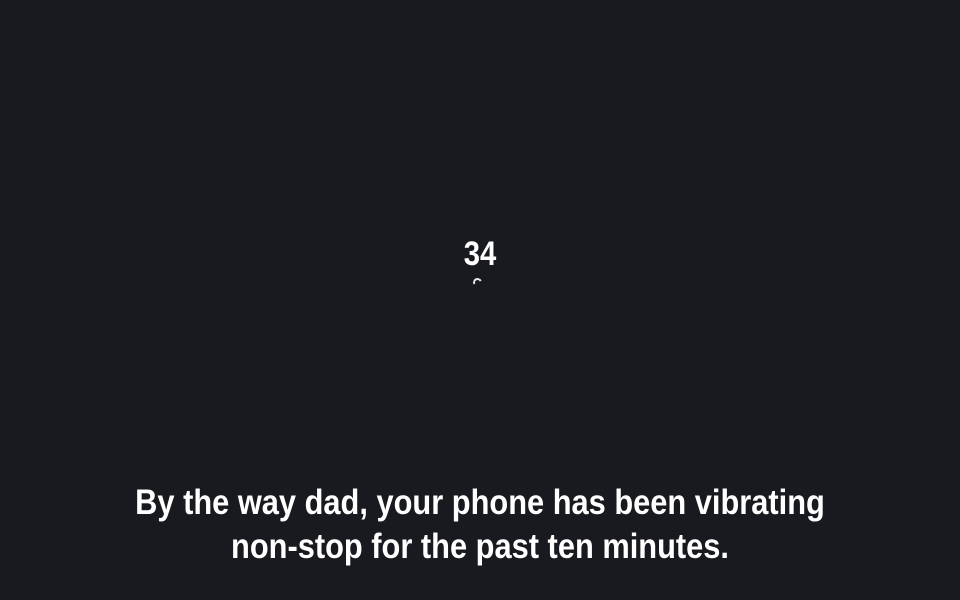  What do you see at coordinates (480, 254) in the screenshot?
I see `countdown-timer: 34` at bounding box center [480, 254].